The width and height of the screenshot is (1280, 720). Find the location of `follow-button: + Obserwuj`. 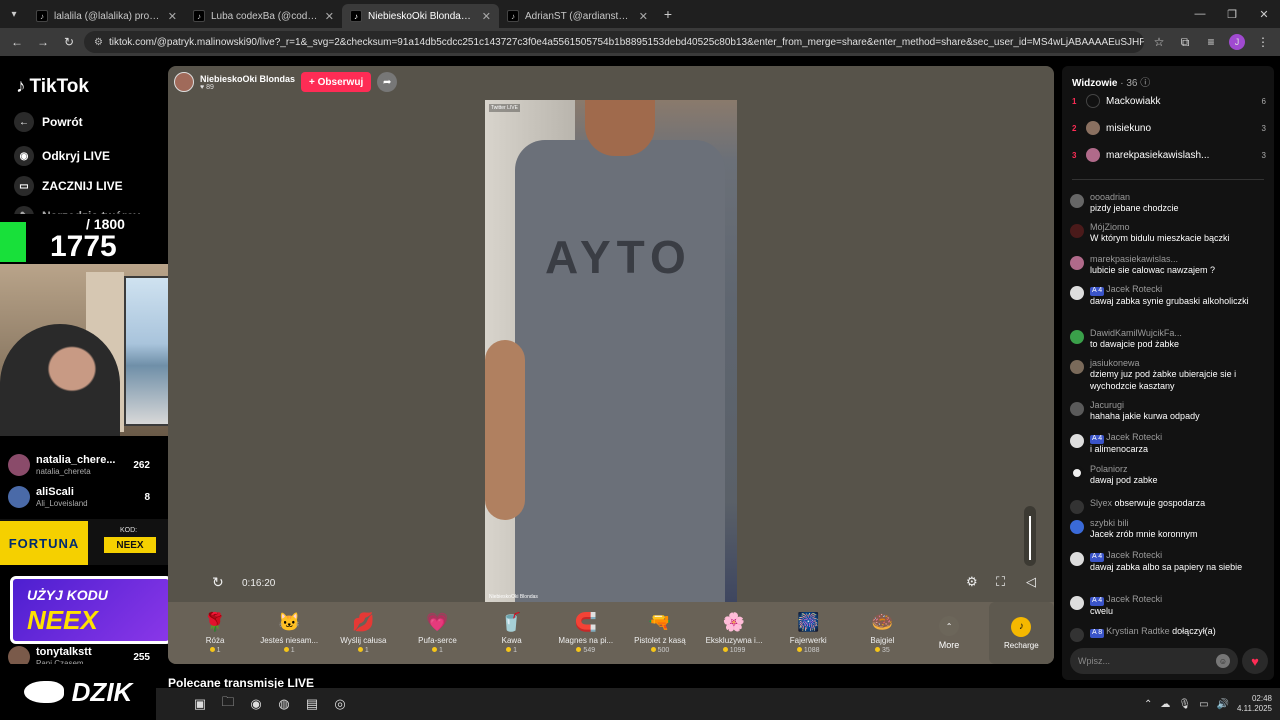

follow-button: + Obserwuj is located at coordinates (336, 82).